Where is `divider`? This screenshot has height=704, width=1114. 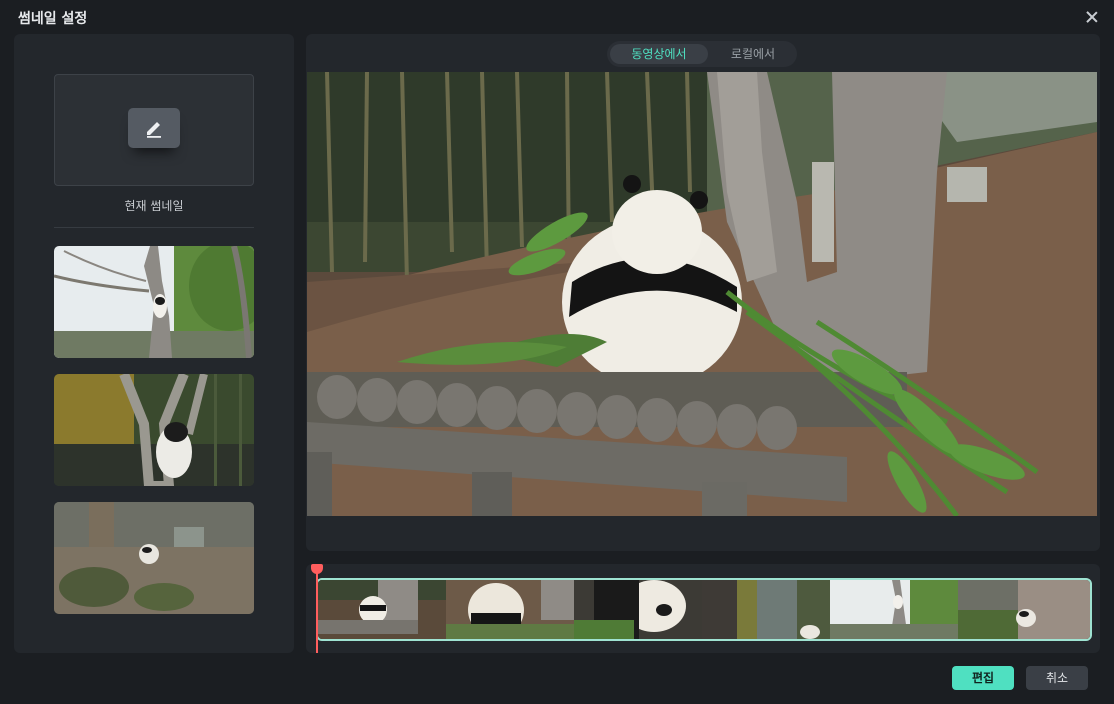
divider is located at coordinates (154, 227).